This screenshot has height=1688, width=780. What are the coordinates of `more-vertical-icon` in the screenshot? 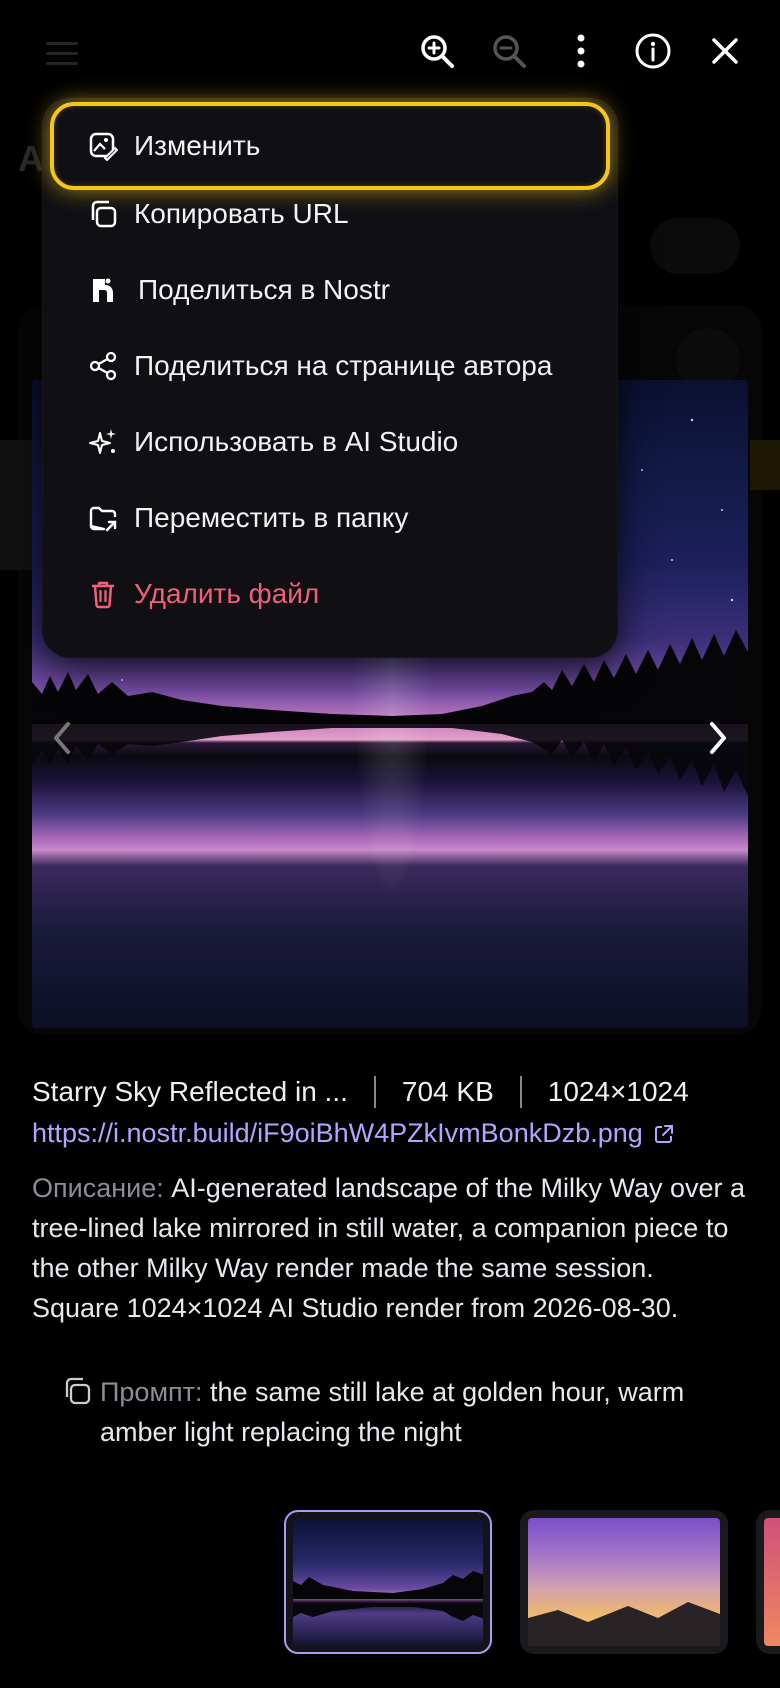 It's located at (581, 51).